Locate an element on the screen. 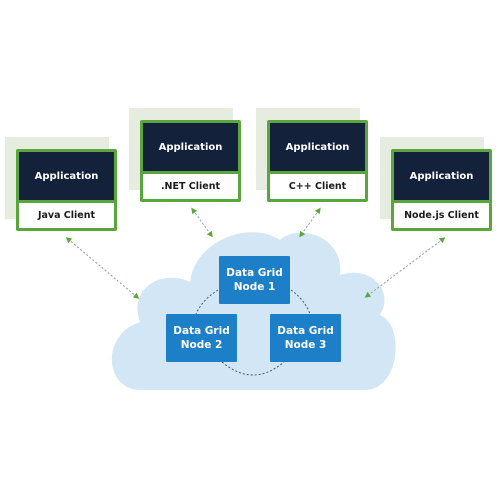 The height and width of the screenshot is (500, 500). arrow-nodejs-cloud is located at coordinates (405, 267).